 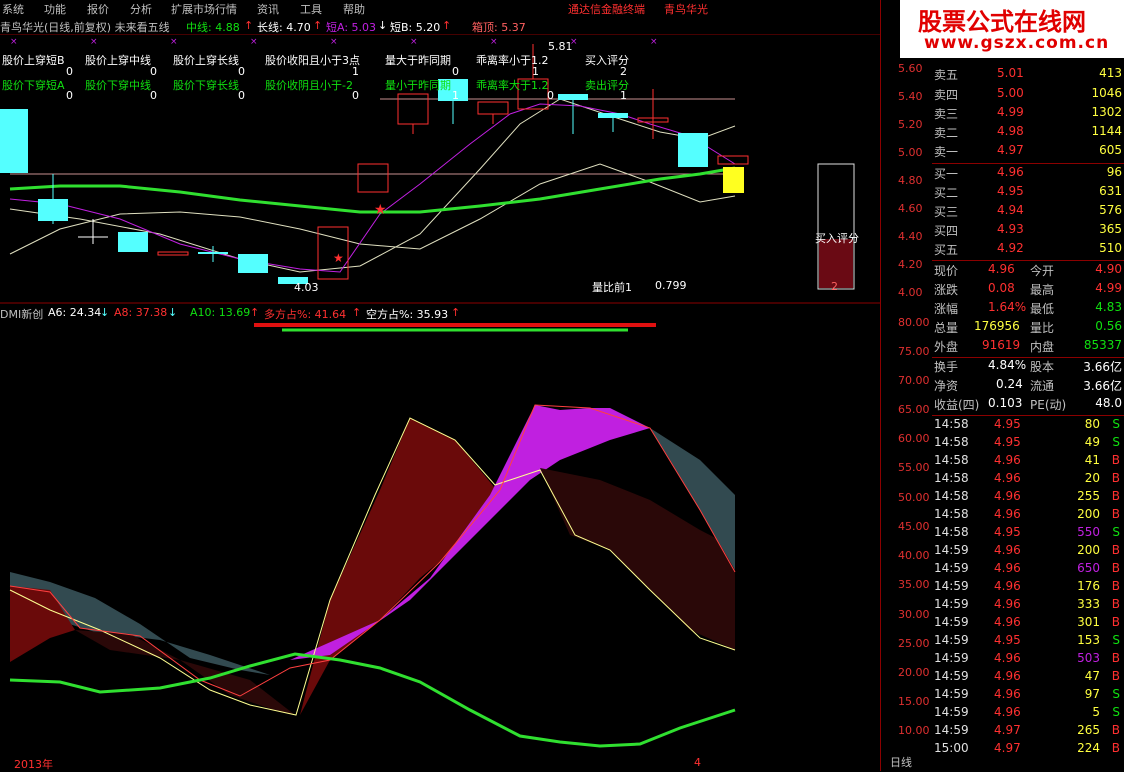 What do you see at coordinates (1028, 95) in the screenshot?
I see `ask-row-4: 卖四 5.00 1046` at bounding box center [1028, 95].